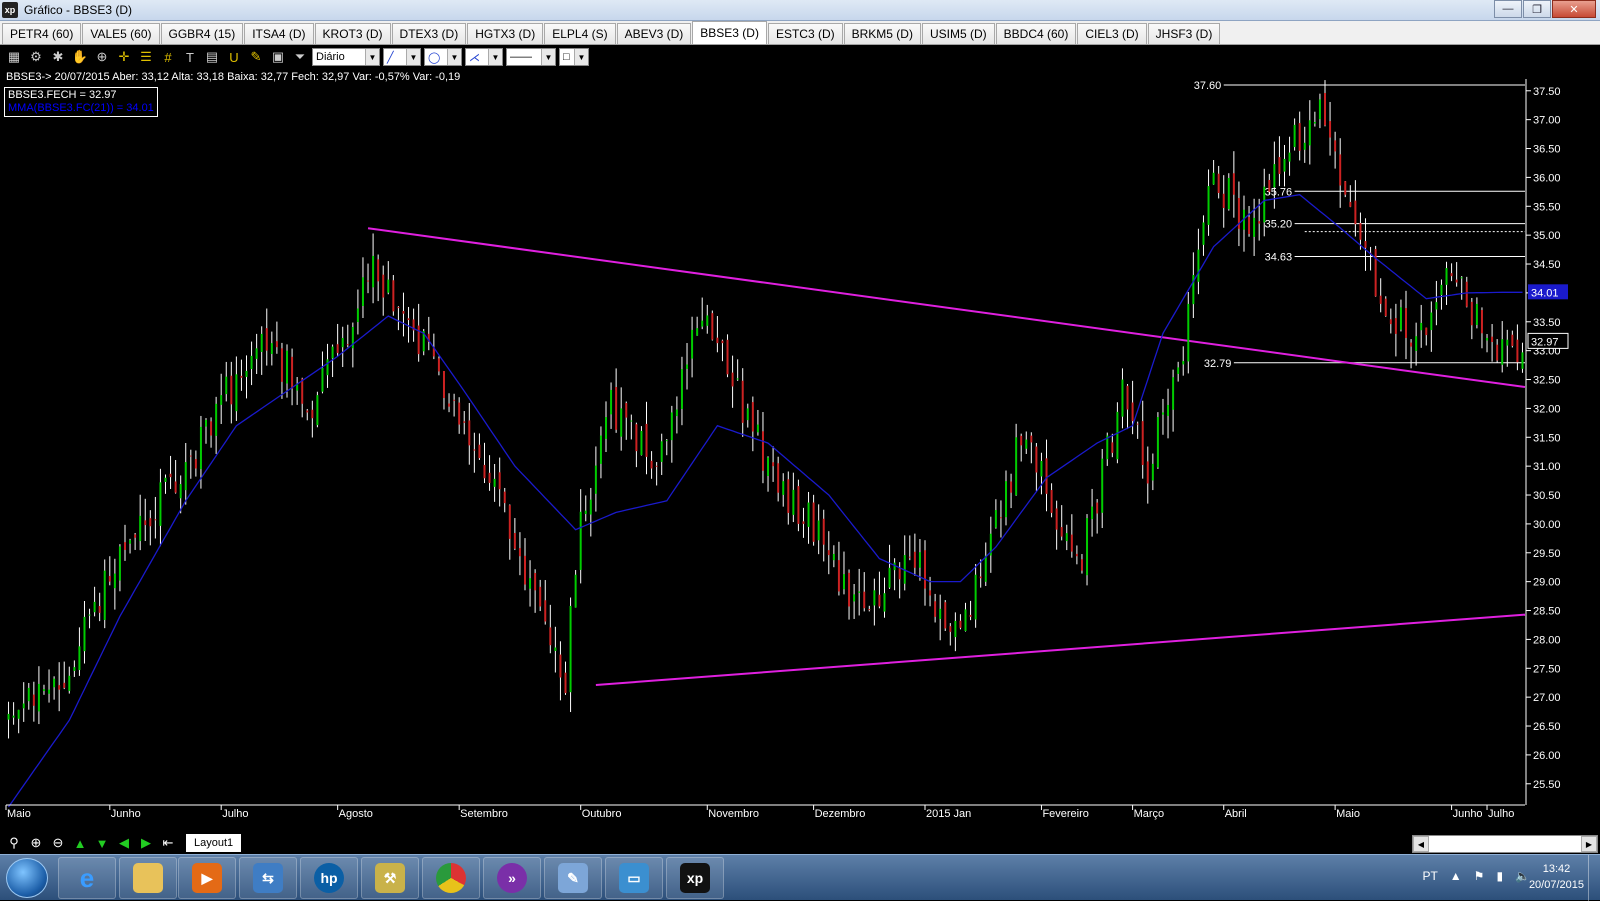 This screenshot has width=1600, height=901. Describe the element at coordinates (329, 878) in the screenshot. I see `taskbar-hp: hp` at that location.